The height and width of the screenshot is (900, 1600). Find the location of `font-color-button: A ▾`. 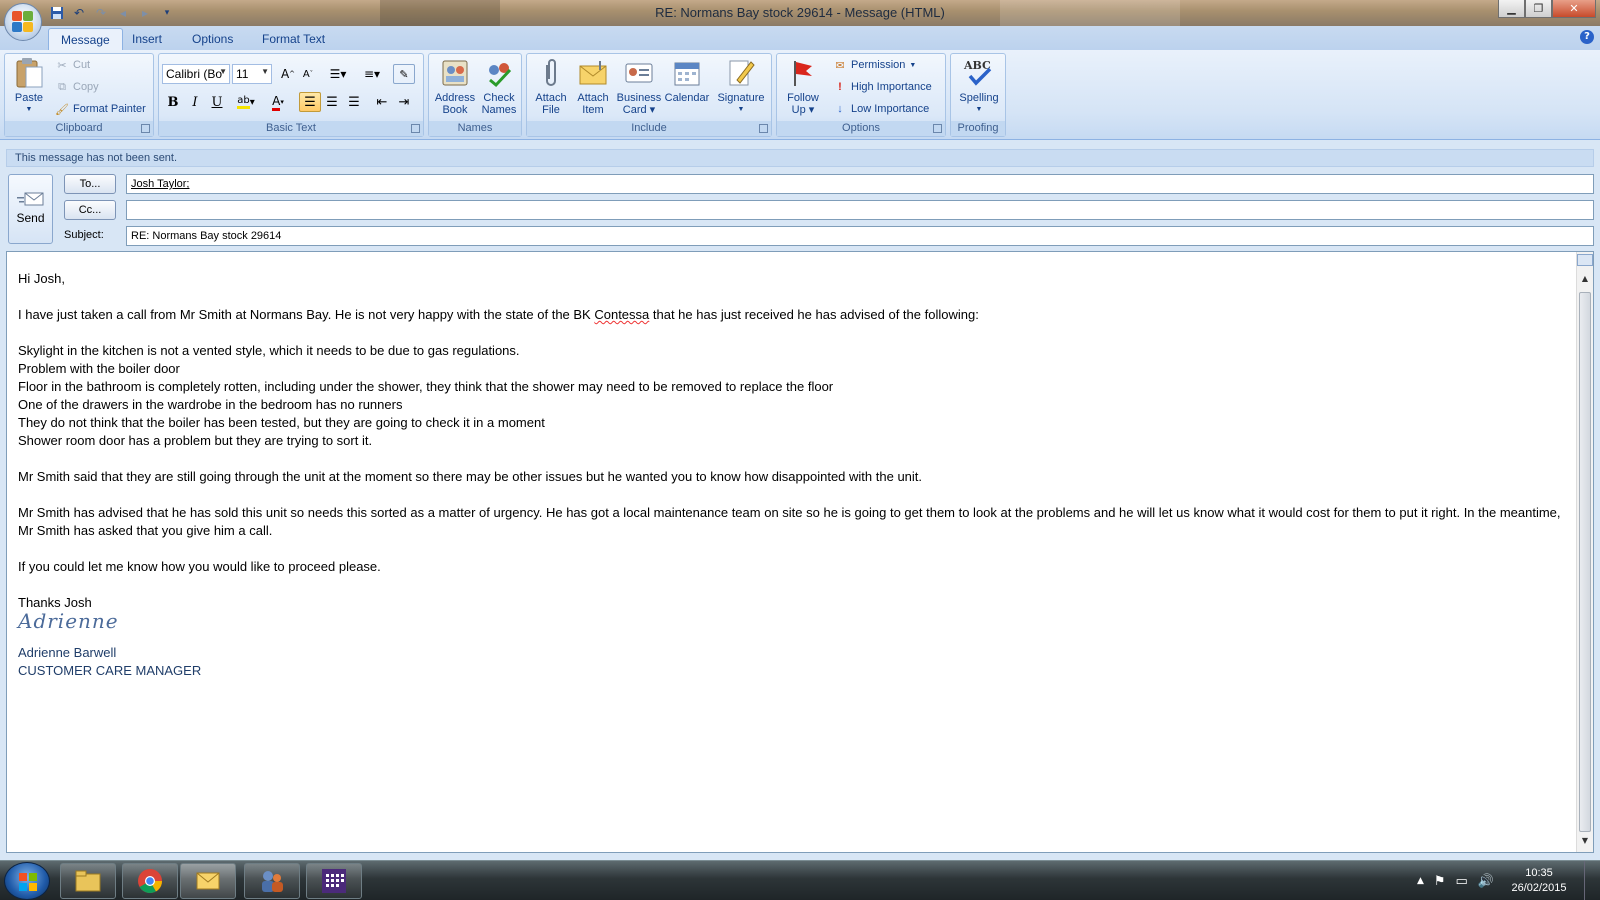

font-color-button: A ▾ is located at coordinates (278, 102).